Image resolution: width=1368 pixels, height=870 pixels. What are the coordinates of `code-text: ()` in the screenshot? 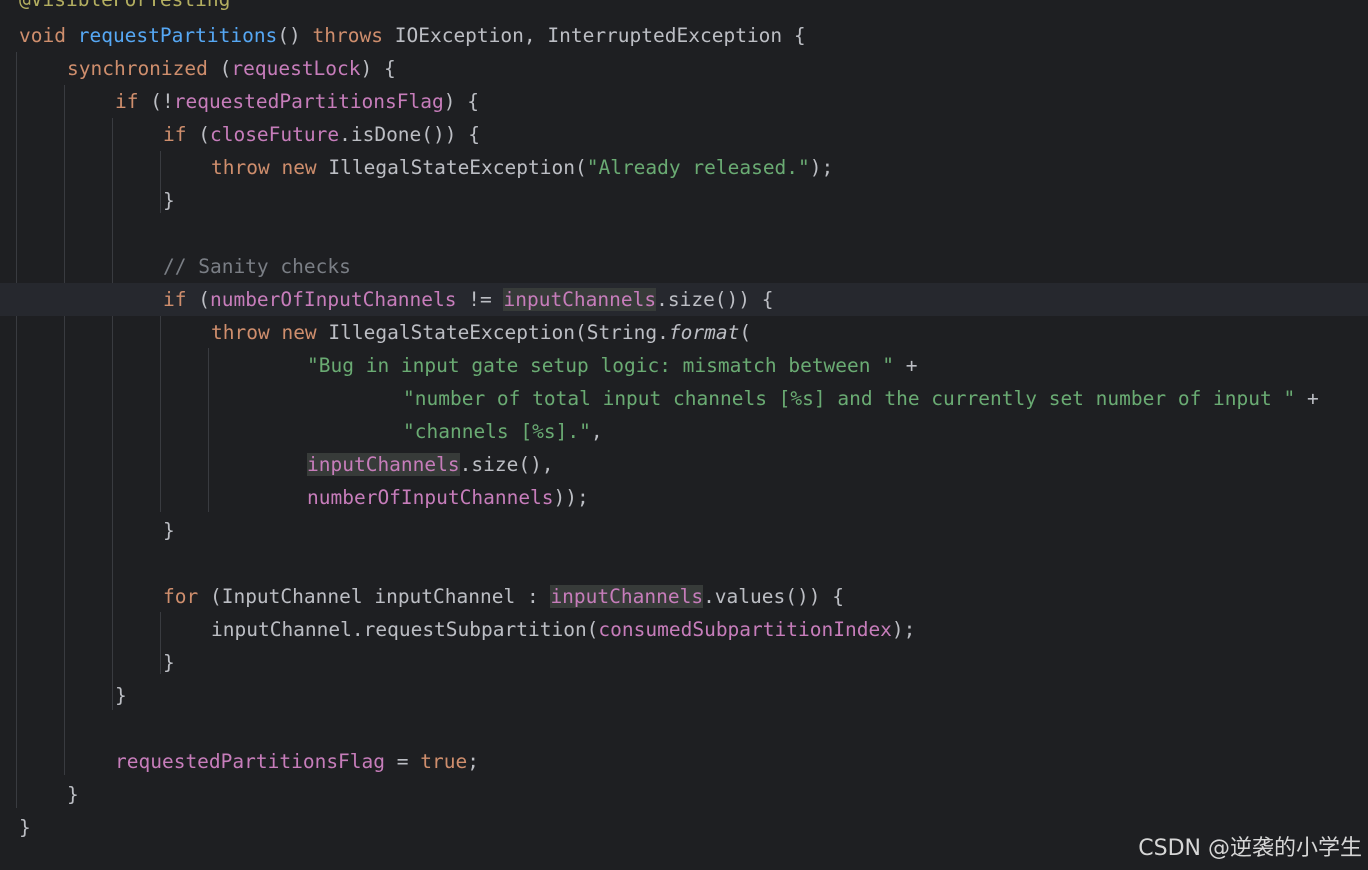 It's located at (295, 35).